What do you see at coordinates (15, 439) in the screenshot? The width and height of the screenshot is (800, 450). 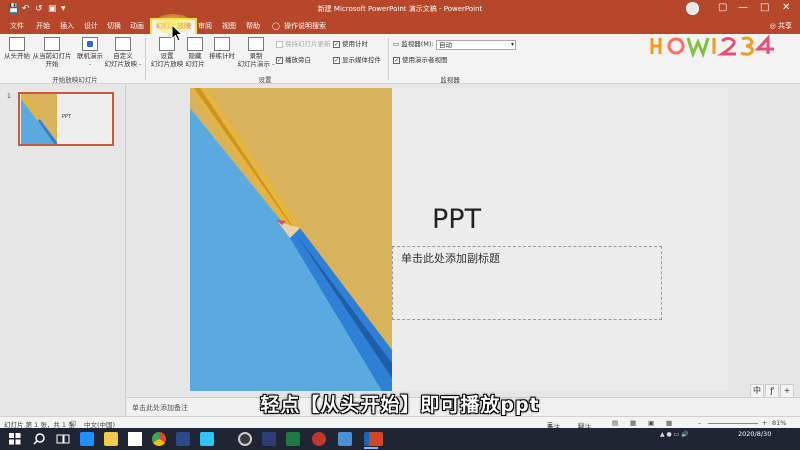 I see `windows-start-icon` at bounding box center [15, 439].